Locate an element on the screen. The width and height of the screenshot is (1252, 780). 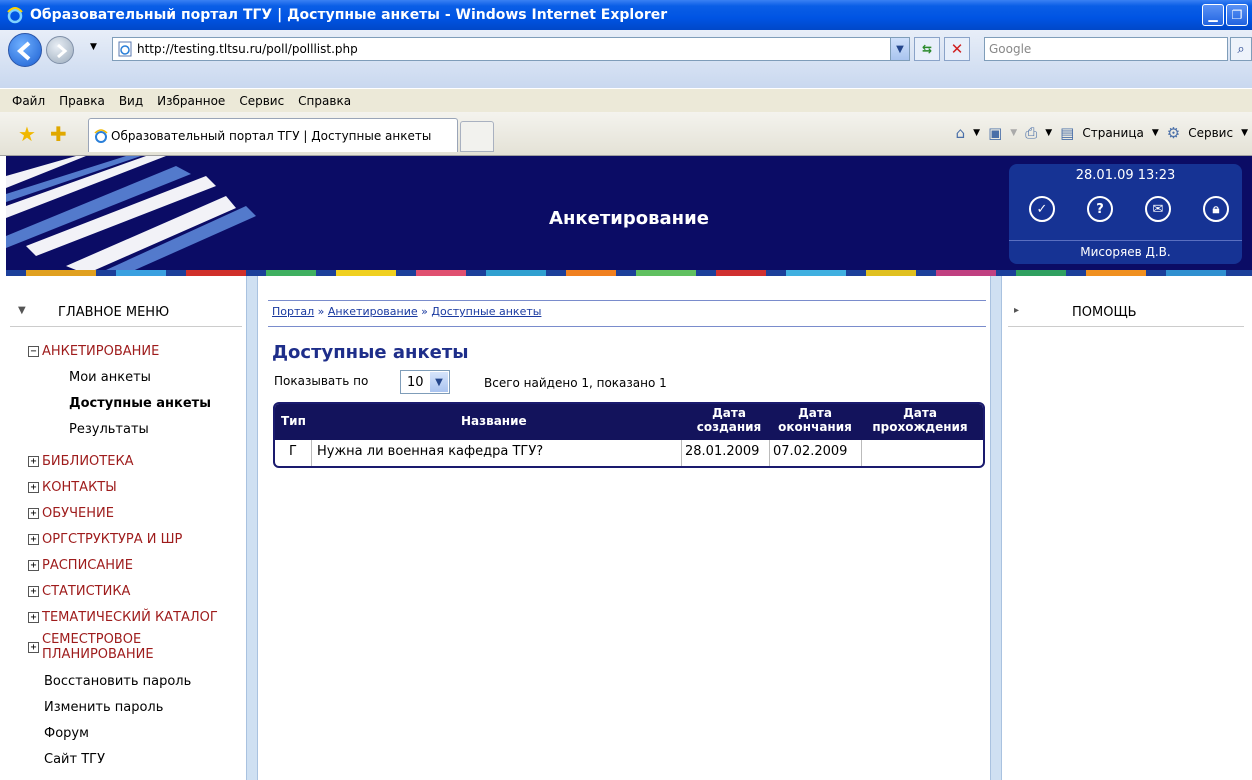
right-panel-splitter is located at coordinates (996, 528).